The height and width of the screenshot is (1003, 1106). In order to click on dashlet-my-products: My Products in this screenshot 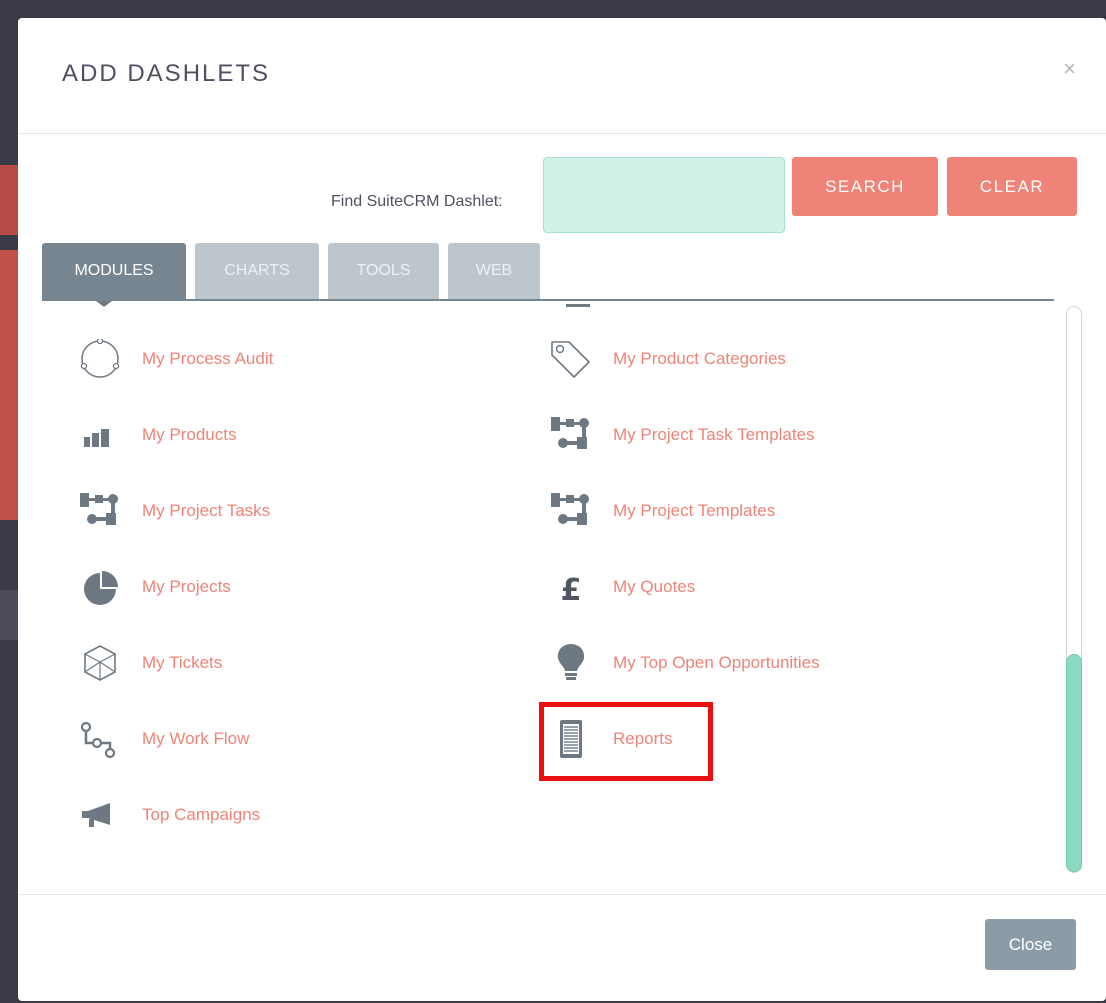, I will do `click(157, 435)`.